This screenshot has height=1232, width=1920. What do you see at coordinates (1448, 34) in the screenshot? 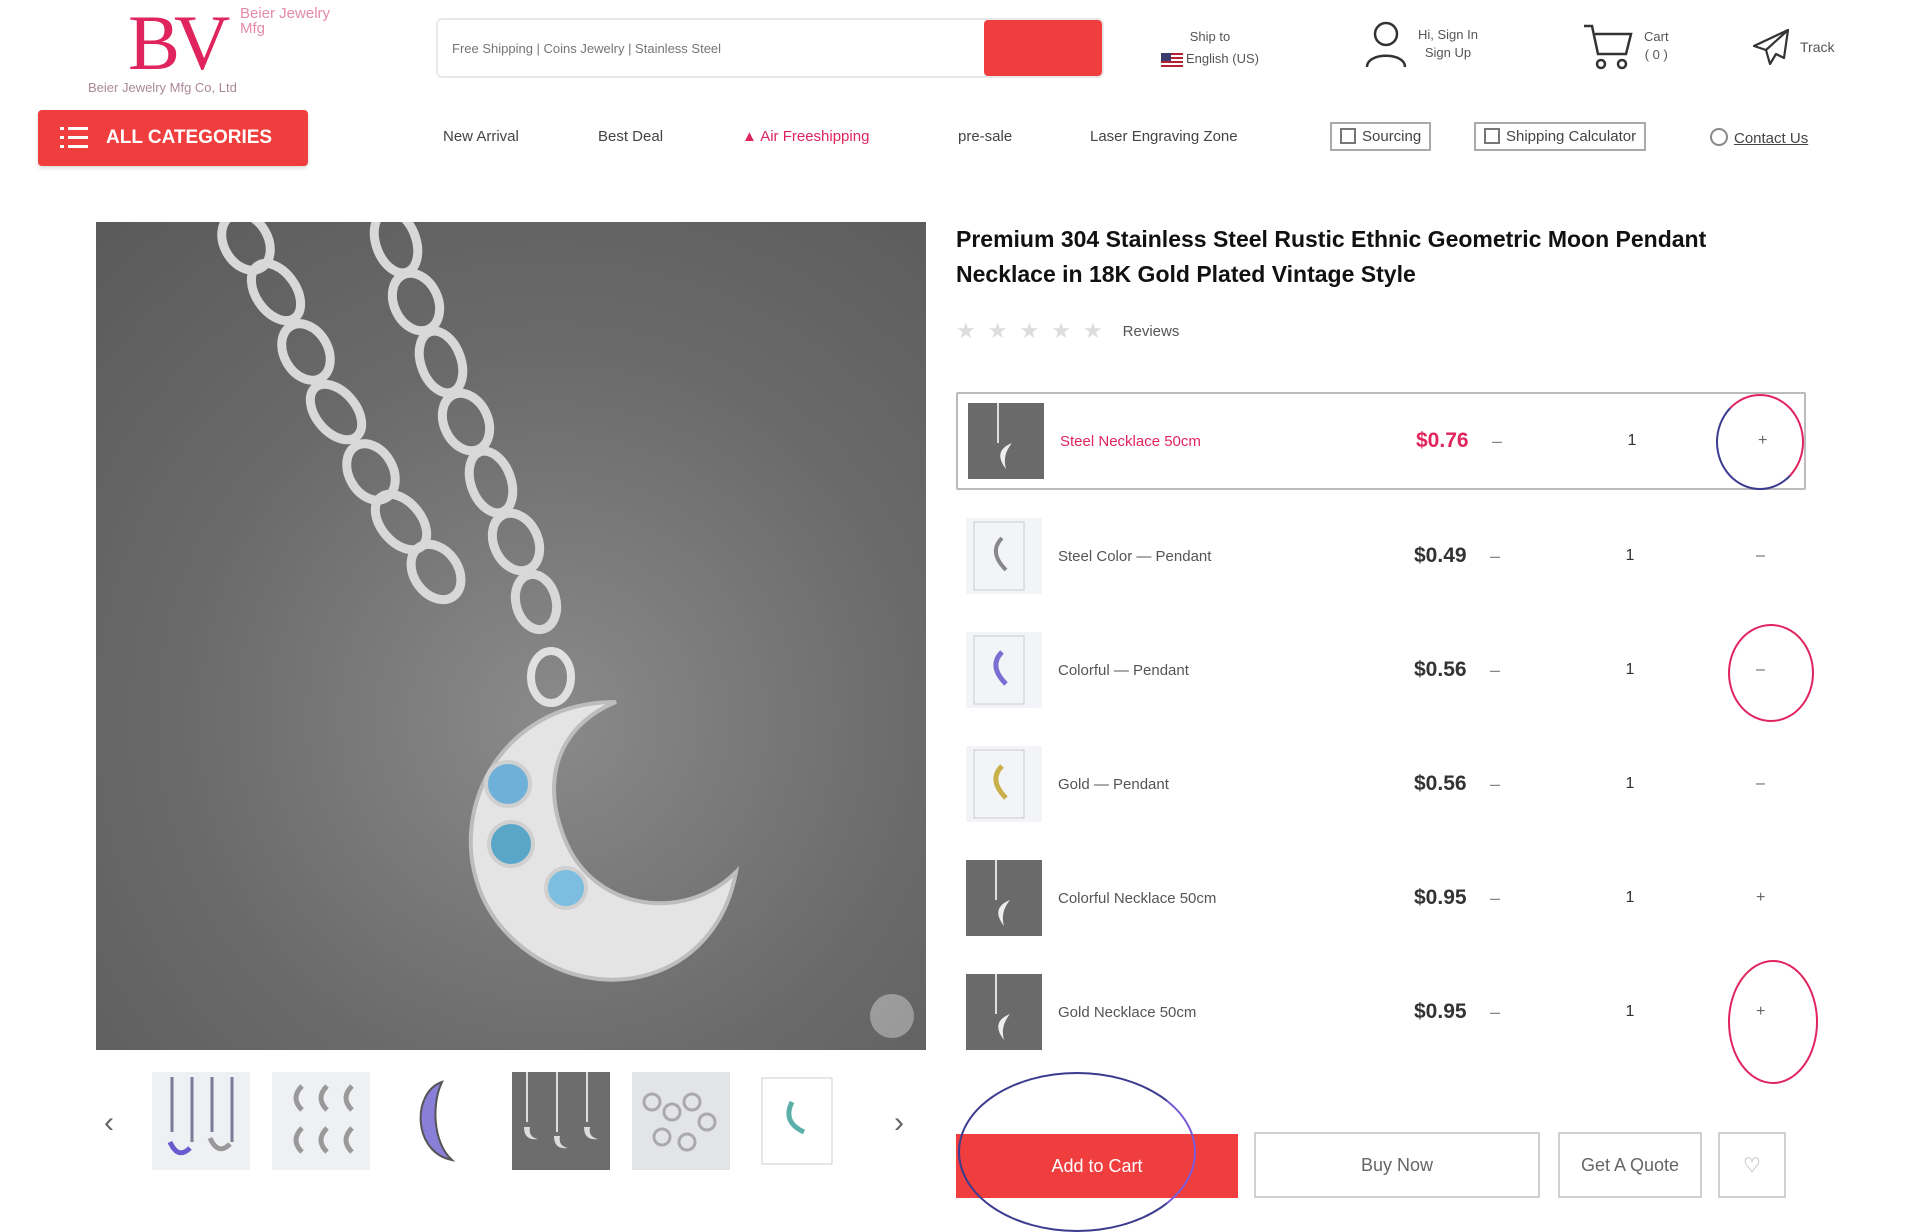
I see `account-signin: Hi, Sign In` at bounding box center [1448, 34].